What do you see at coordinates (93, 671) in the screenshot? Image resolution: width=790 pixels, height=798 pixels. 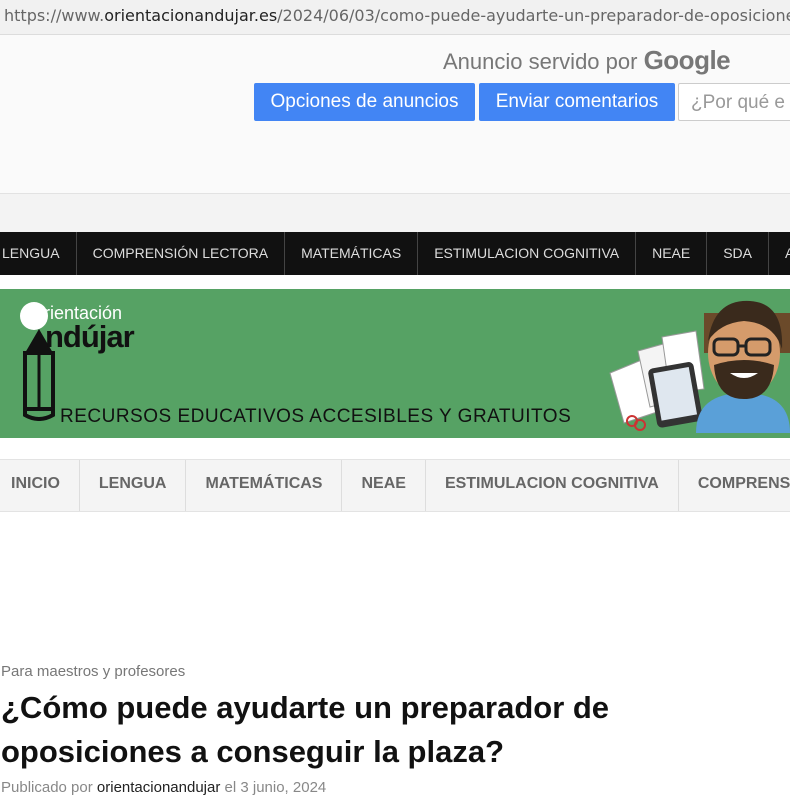 I see `article-category: Para maestros y profesores` at bounding box center [93, 671].